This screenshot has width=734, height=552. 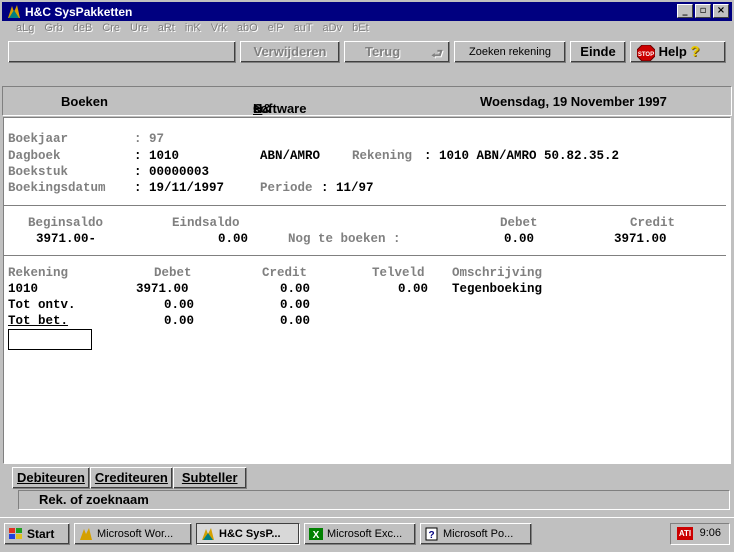 What do you see at coordinates (710, 533) in the screenshot?
I see `clock: 9:06` at bounding box center [710, 533].